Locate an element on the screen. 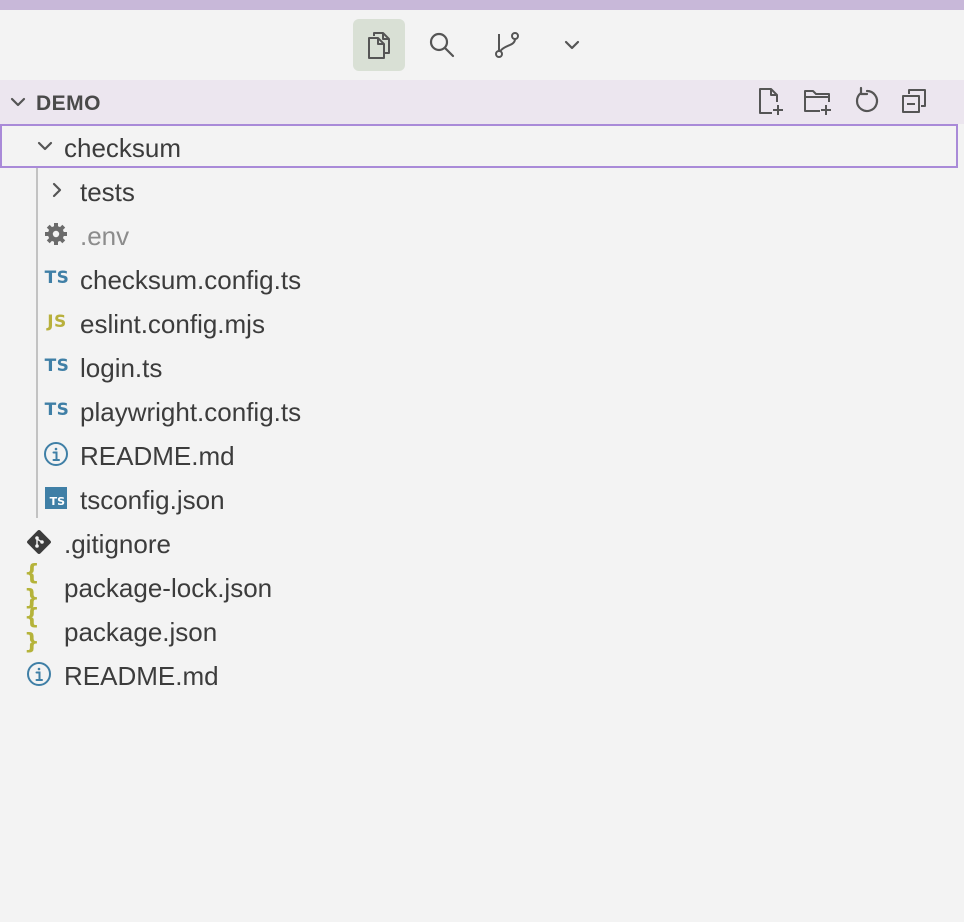 The image size is (964, 922). tsconfig-icon: TS is located at coordinates (56, 498).